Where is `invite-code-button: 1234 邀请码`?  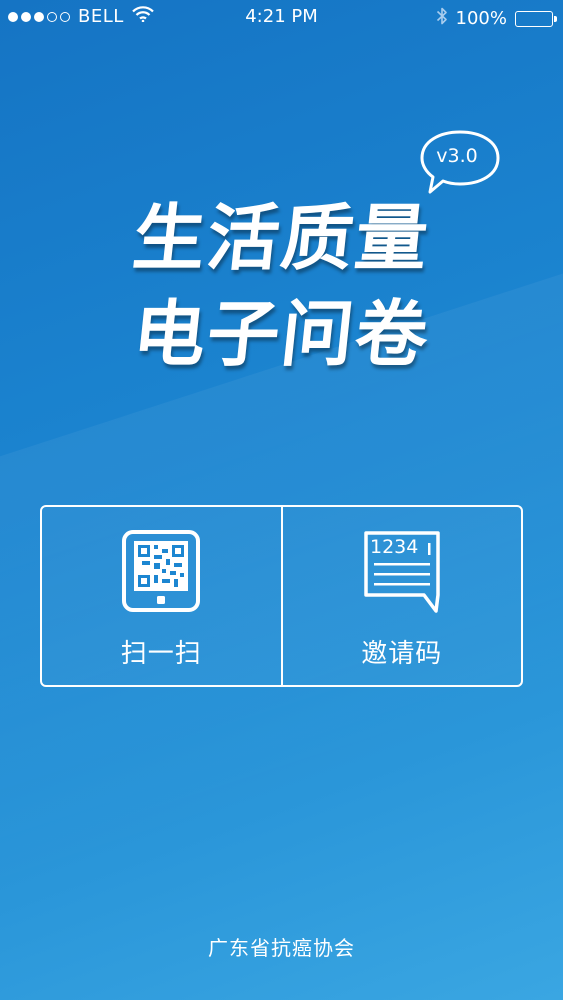
invite-code-button: 1234 邀请码 is located at coordinates (401, 596).